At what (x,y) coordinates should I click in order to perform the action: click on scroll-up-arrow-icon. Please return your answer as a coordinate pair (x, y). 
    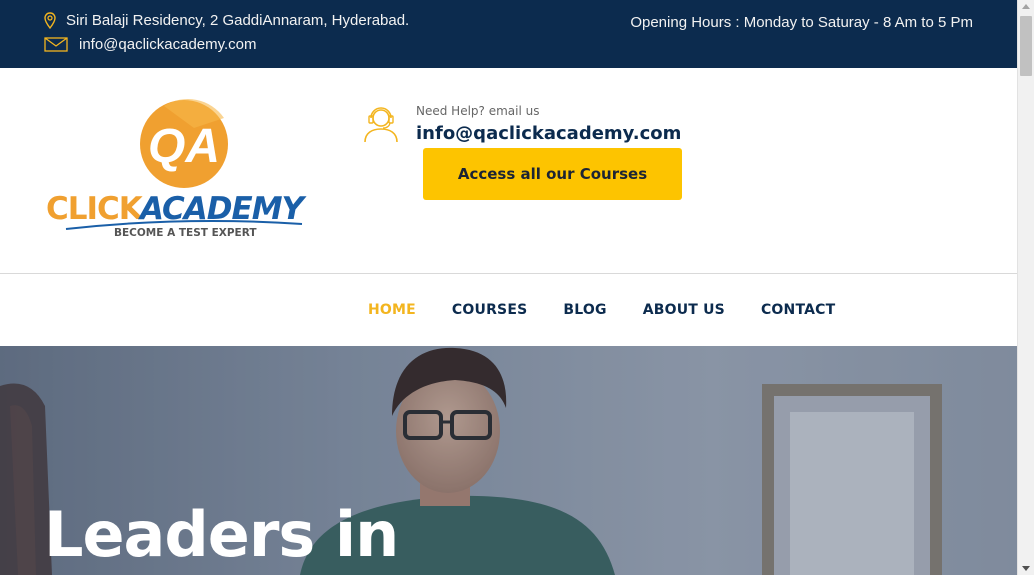
    Looking at the image, I should click on (1026, 6).